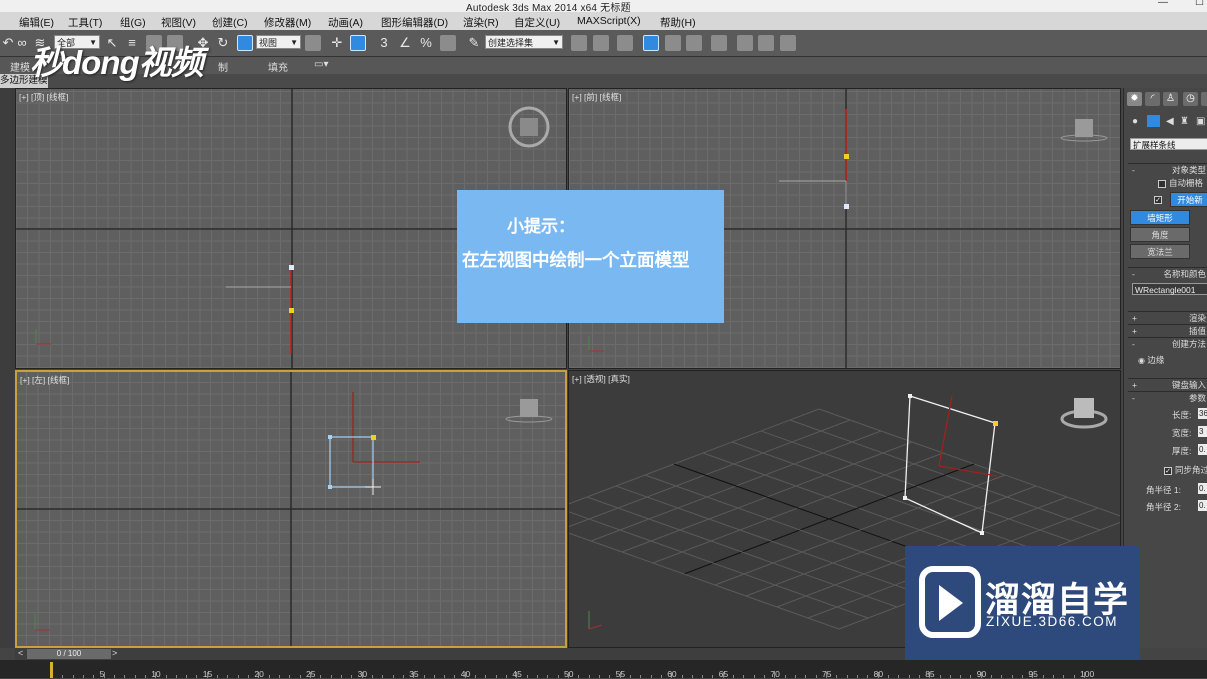  I want to click on rotate-icon: ↻, so click(223, 43).